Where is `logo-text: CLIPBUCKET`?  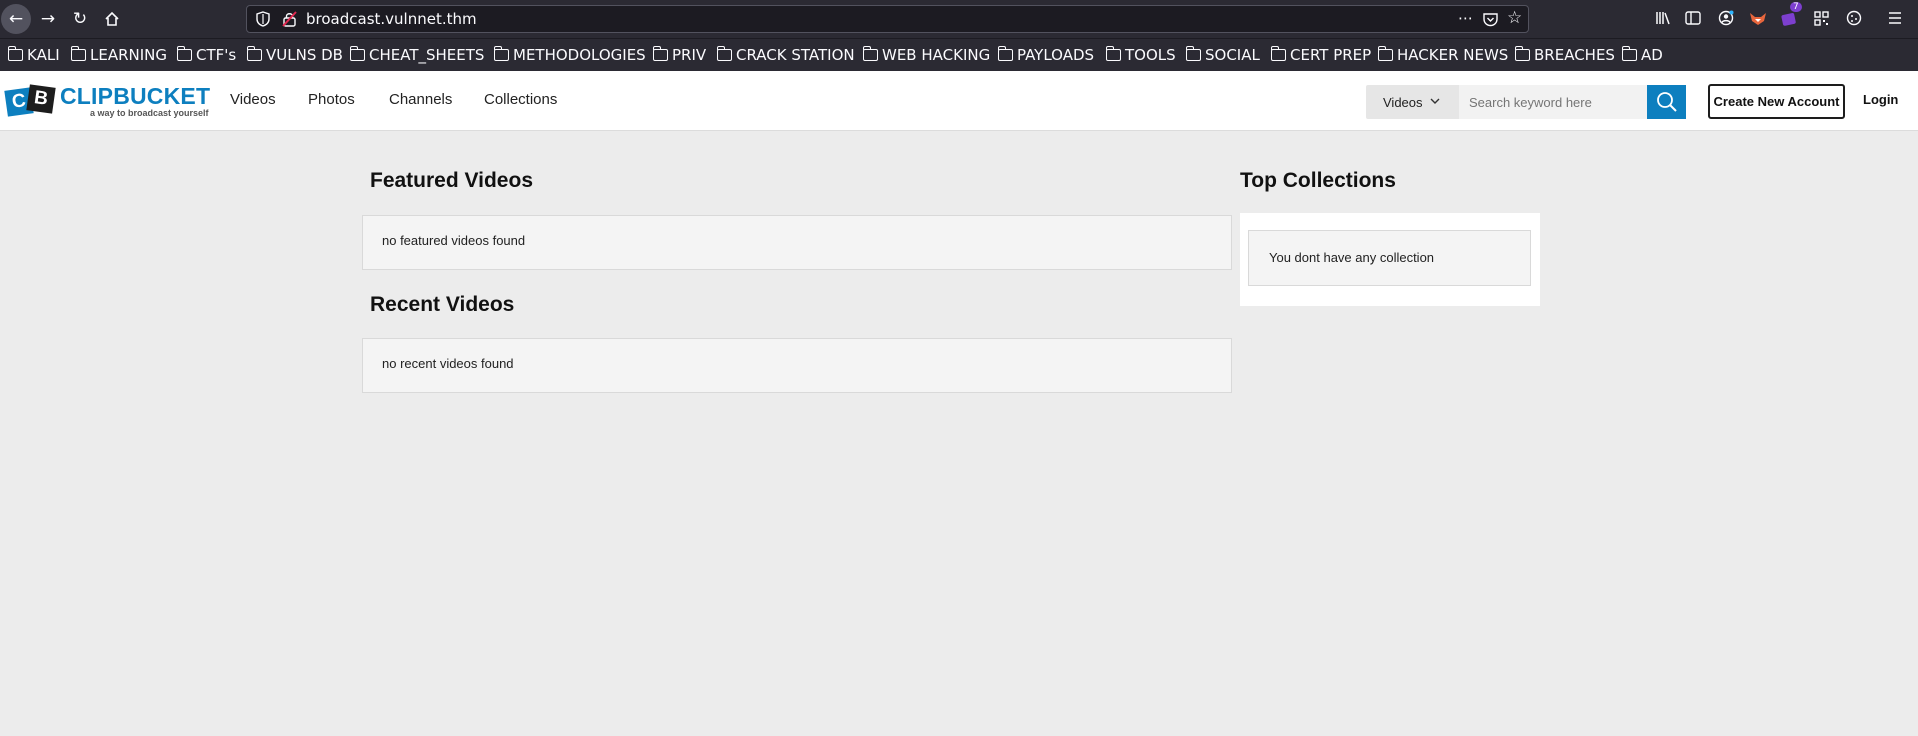 logo-text: CLIPBUCKET is located at coordinates (135, 96).